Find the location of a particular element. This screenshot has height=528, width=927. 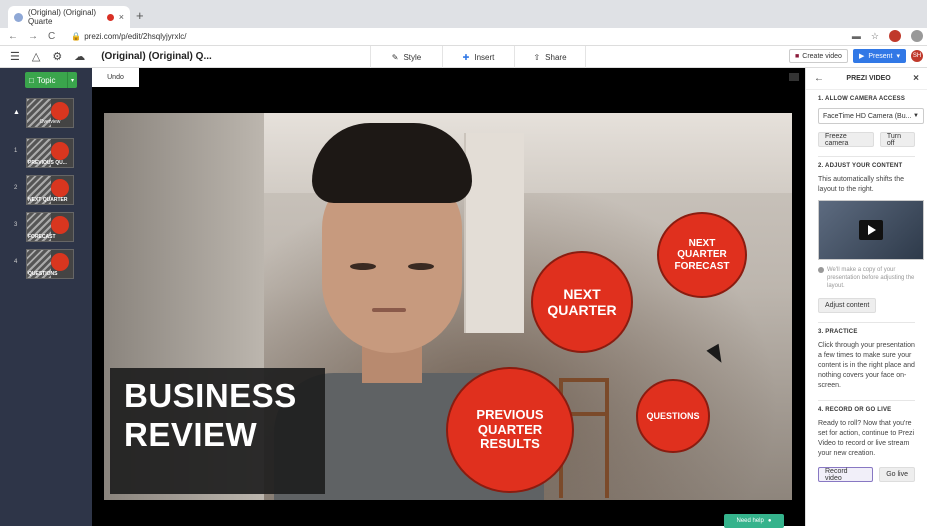

play-icon: ▶ is located at coordinates (861, 56).